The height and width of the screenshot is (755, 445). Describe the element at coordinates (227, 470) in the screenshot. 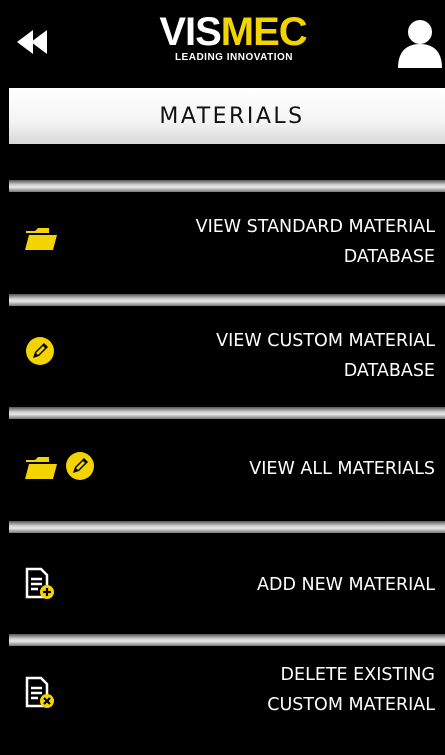

I see `menu-item-view-all-materials: VIEW ALL MATERIALS` at that location.